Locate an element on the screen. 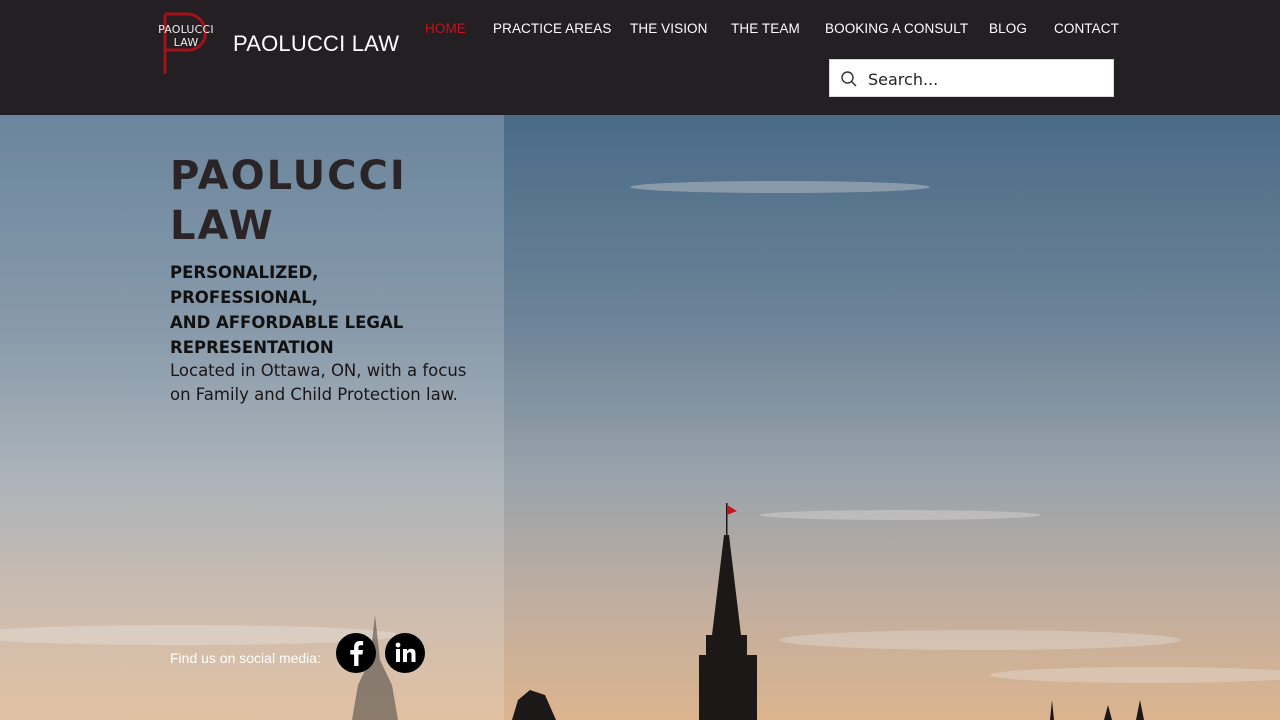 The image size is (1280, 720). linkedin-icon is located at coordinates (405, 652).